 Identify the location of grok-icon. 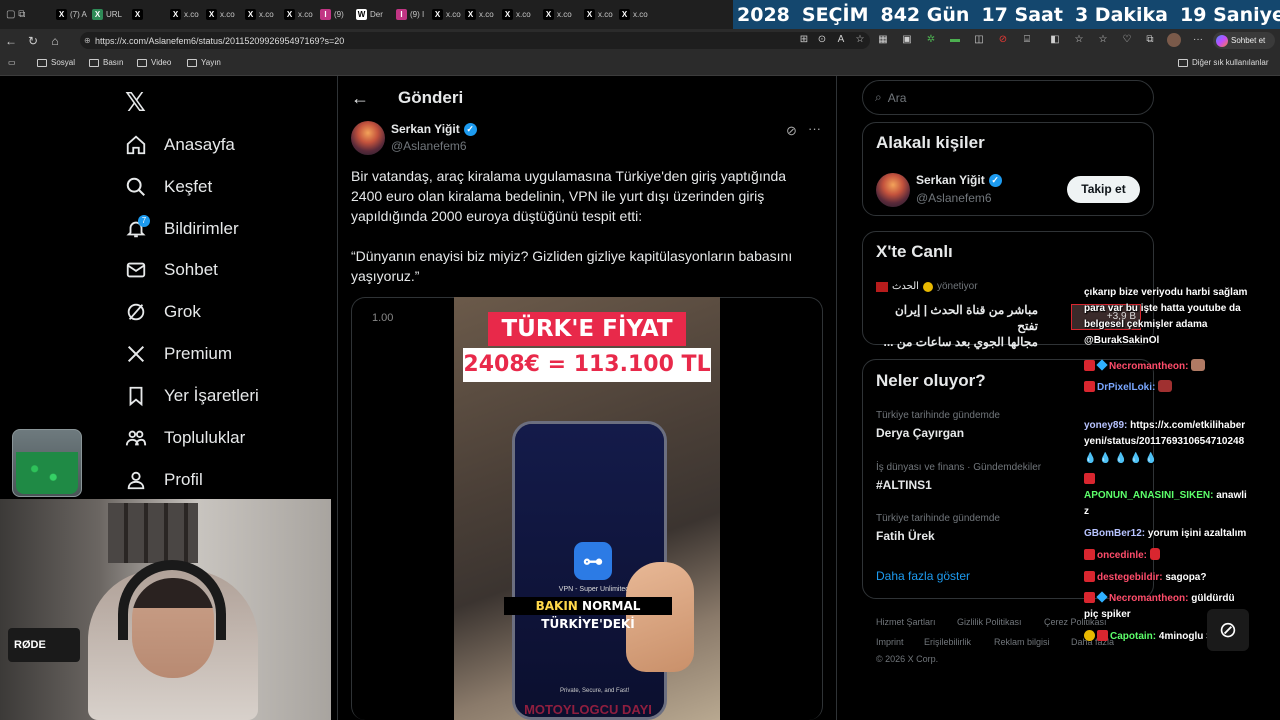
(136, 312).